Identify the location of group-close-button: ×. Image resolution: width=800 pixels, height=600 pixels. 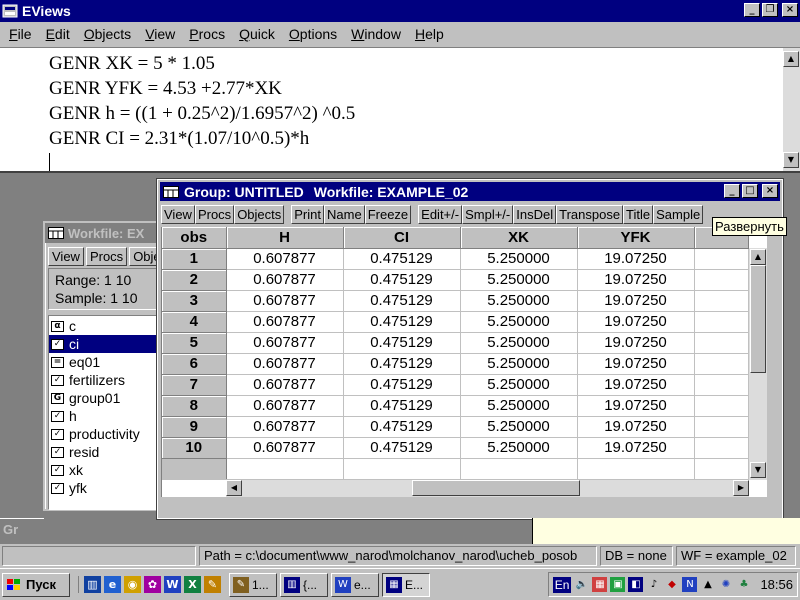
(770, 191).